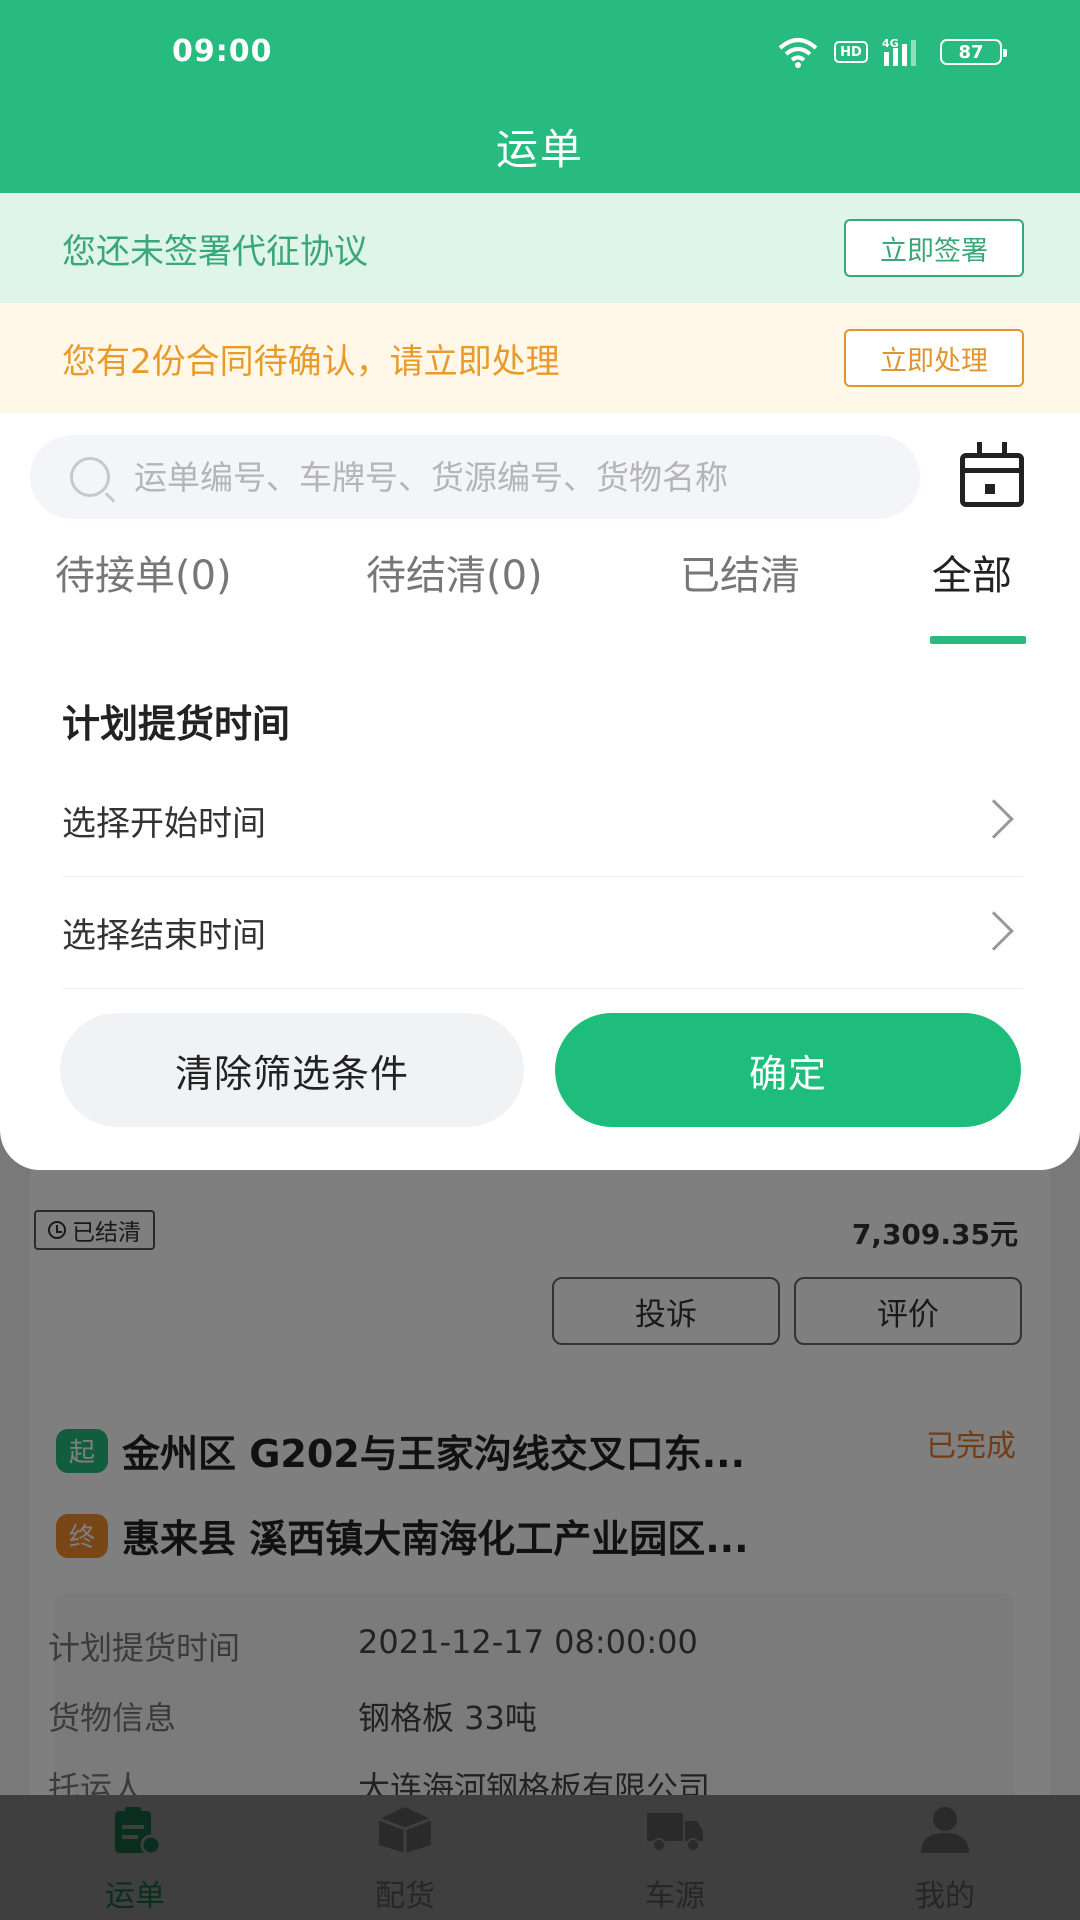 Image resolution: width=1080 pixels, height=1920 pixels. I want to click on tab-pending: 待接单(0), so click(143, 572).